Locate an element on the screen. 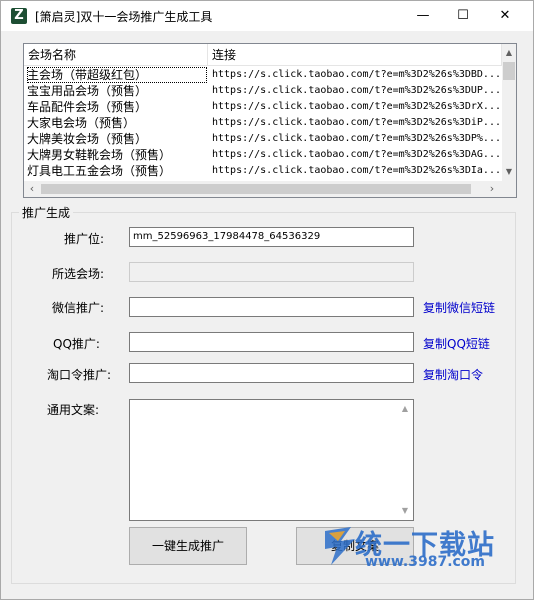 This screenshot has height=600, width=534. venue-name-cell: 大牌男女鞋靴会场（预售） is located at coordinates (99, 155).